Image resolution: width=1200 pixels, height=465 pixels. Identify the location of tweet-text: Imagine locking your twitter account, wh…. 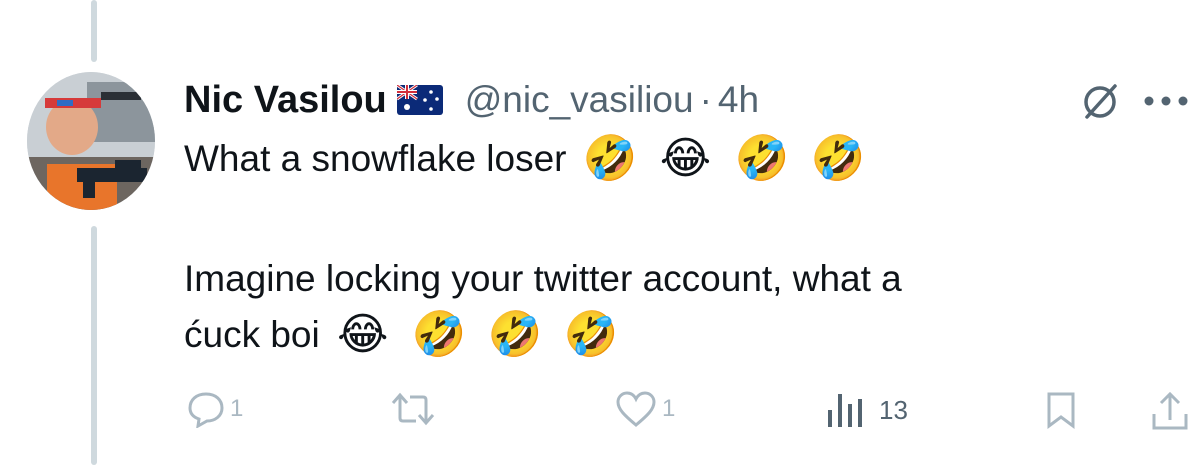
(543, 278).